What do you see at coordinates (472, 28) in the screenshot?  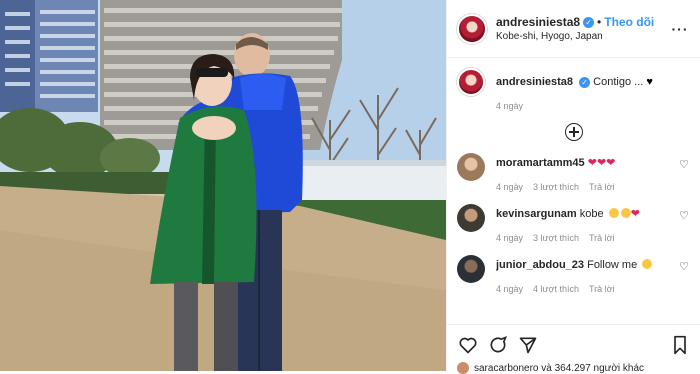 I see `author-avatar` at bounding box center [472, 28].